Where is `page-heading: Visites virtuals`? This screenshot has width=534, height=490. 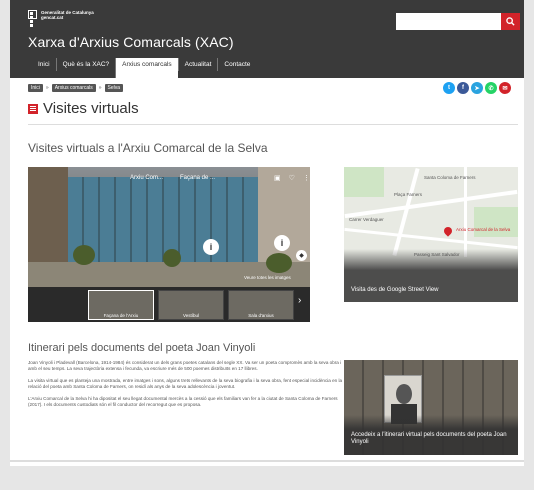
page-heading: Visites virtuals is located at coordinates (83, 108).